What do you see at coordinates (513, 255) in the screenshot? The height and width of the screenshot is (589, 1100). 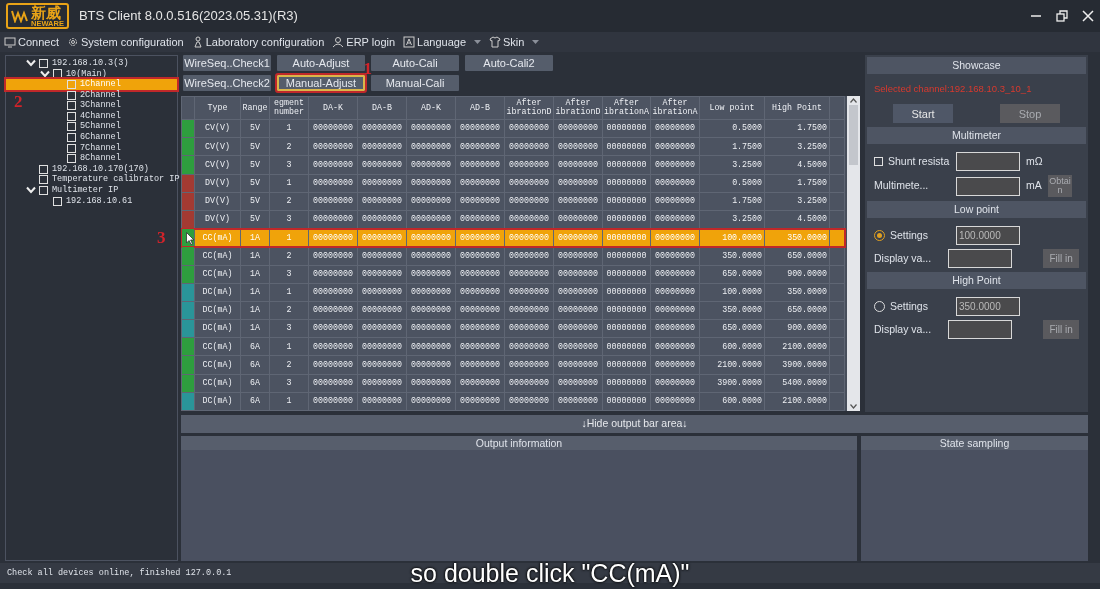 I see `table-row: CC(mA) 1A 2 00000000 00000000 00000000 00000000 00000000 00000000 00000000 00000000 350.0000 650.0000` at bounding box center [513, 255].